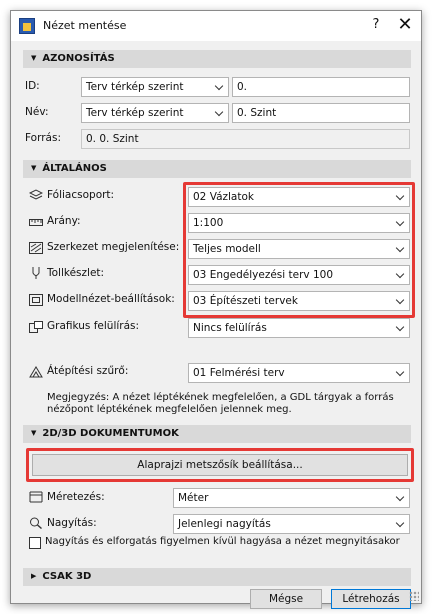  I want to click on cancel-button-label: Mégse, so click(286, 599).